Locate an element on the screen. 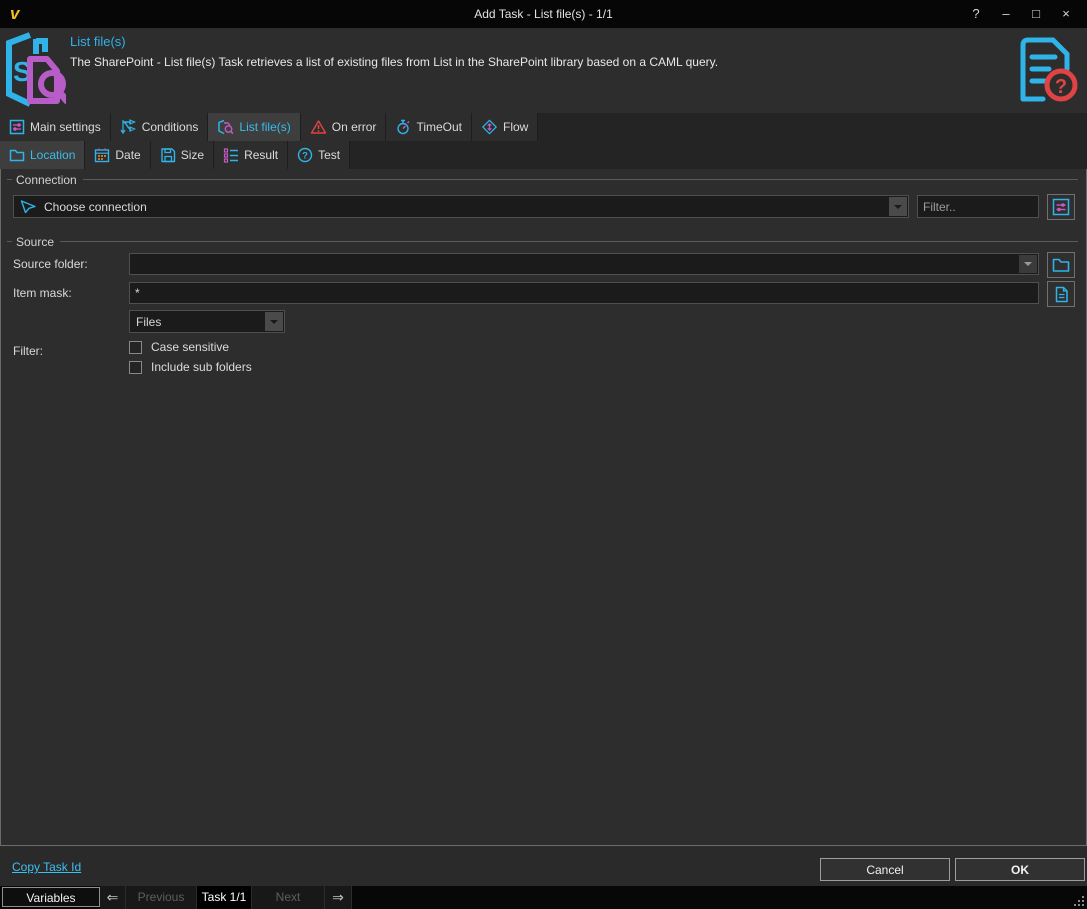 This screenshot has width=1087, height=909. tab-test: ? Test is located at coordinates (319, 155).